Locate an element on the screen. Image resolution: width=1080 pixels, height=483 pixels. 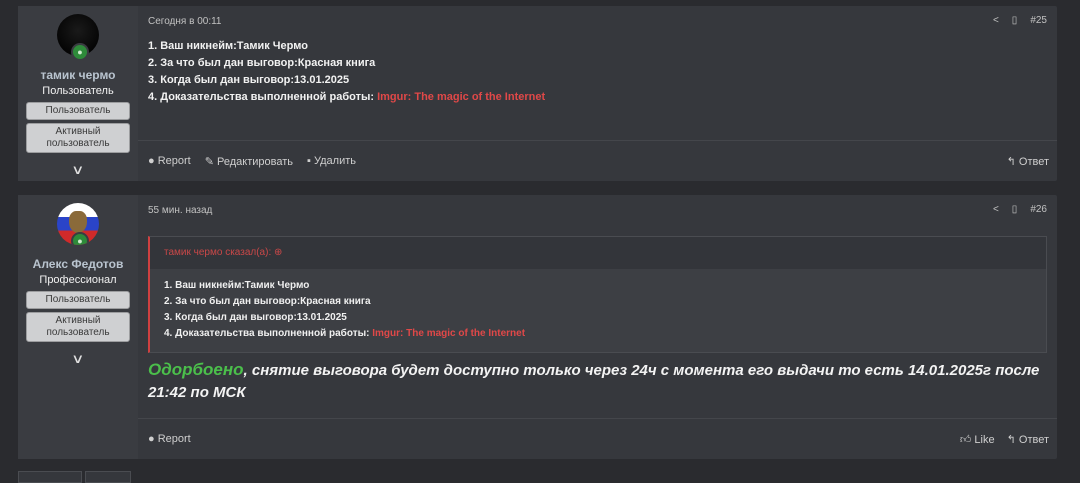
username: Алекс Федотов is located at coordinates (78, 264).